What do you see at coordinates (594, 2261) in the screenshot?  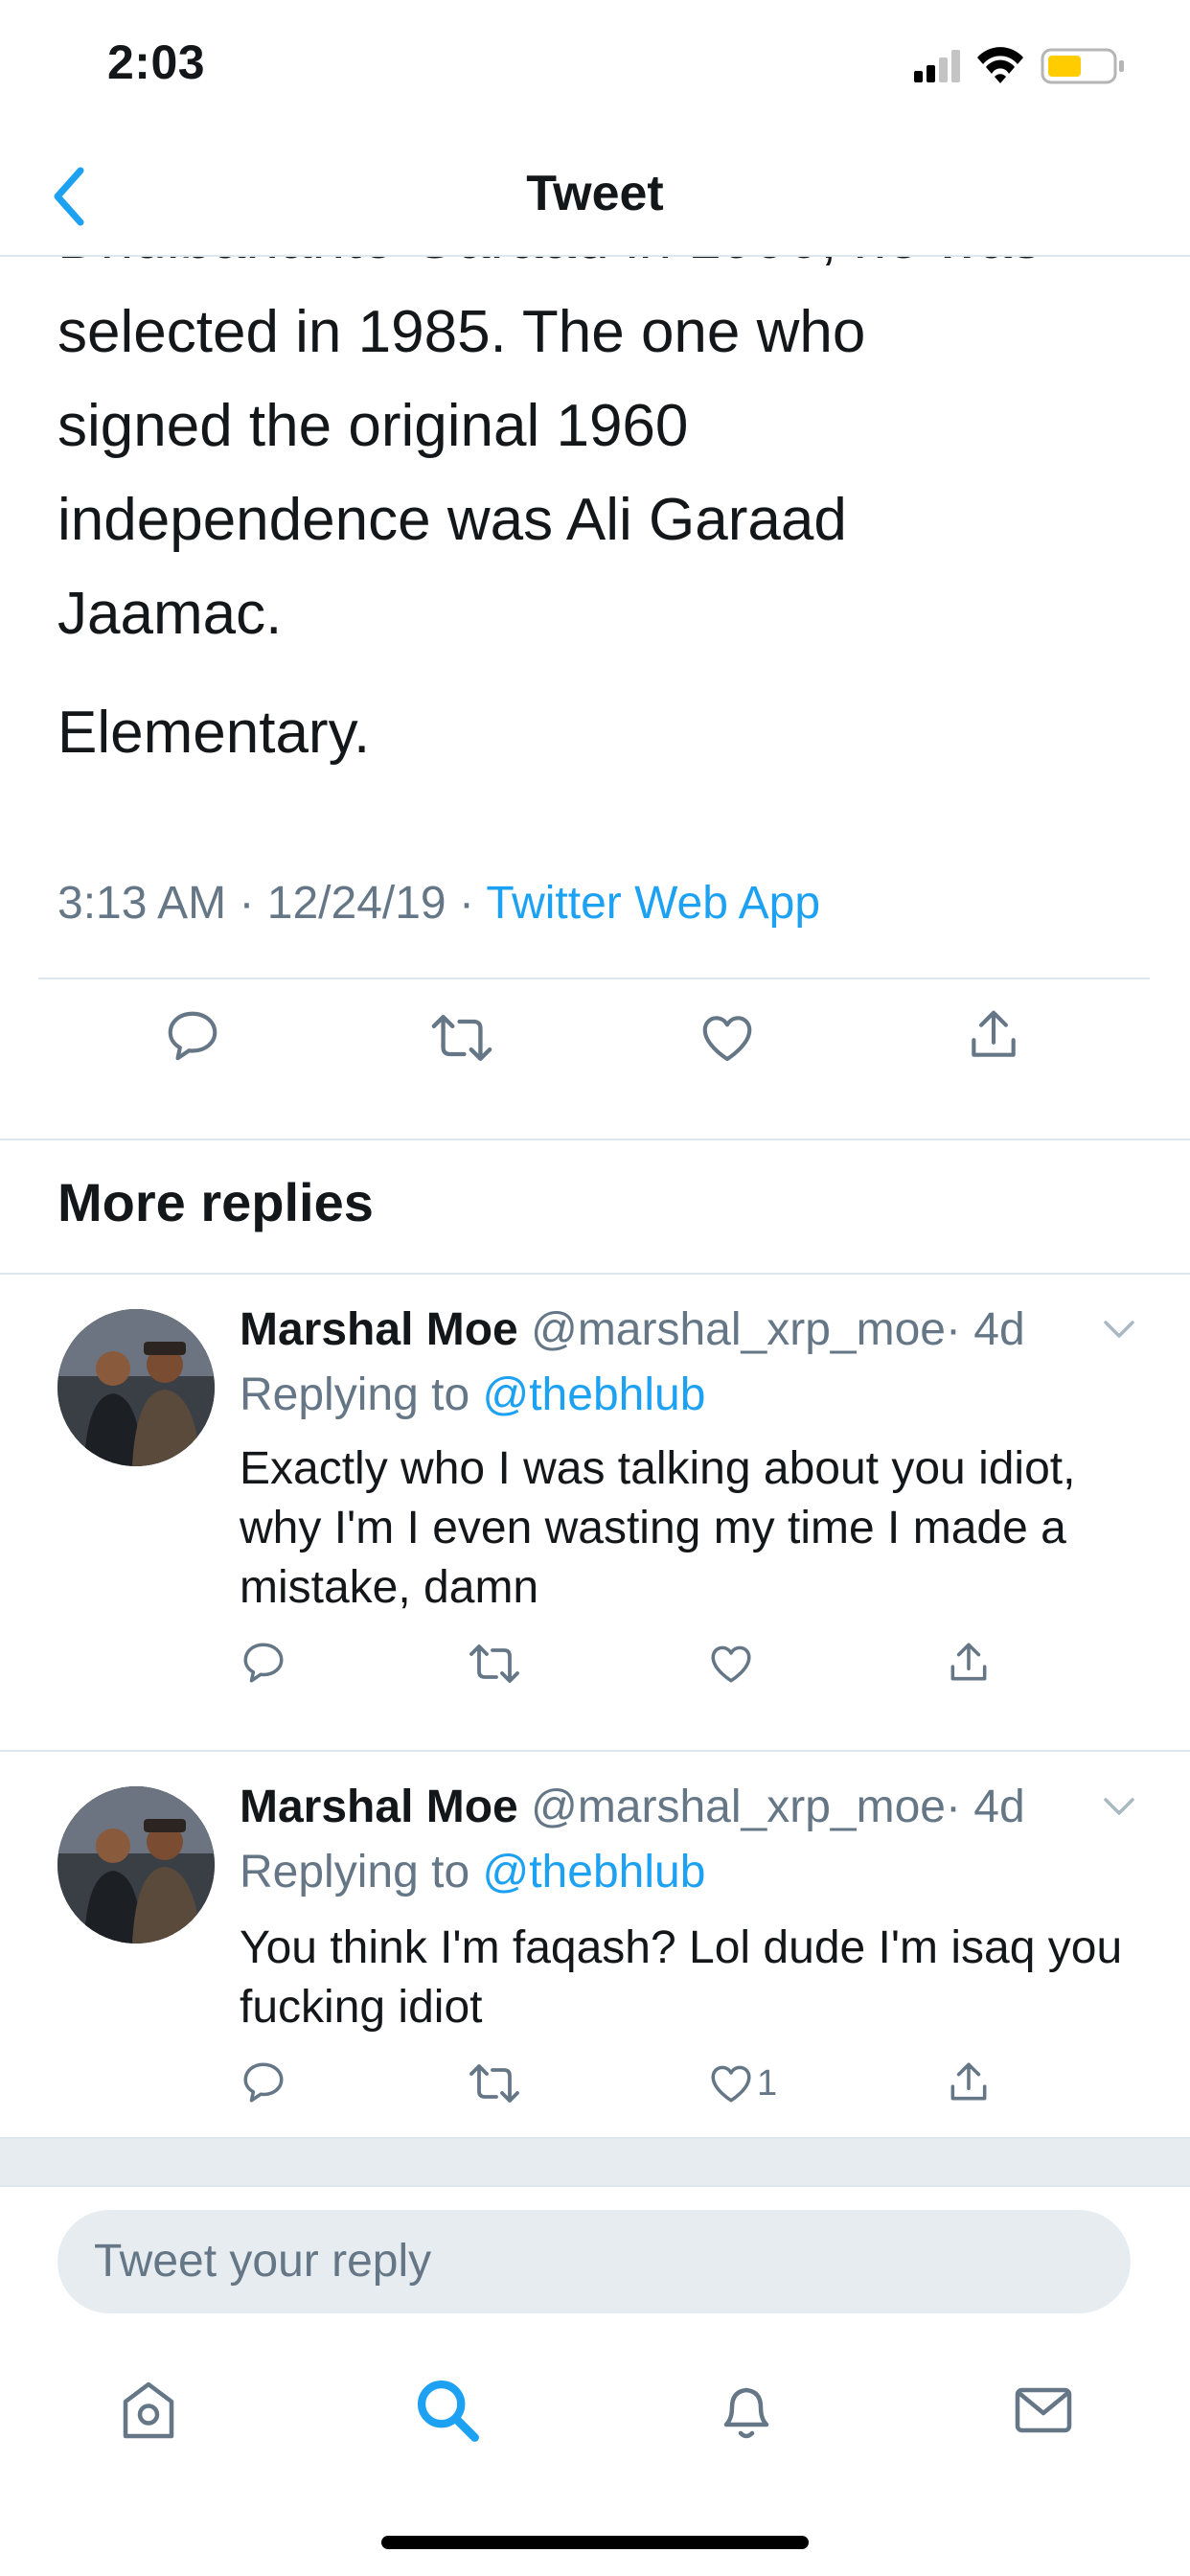 I see `reply-composer: Tweet your reply` at bounding box center [594, 2261].